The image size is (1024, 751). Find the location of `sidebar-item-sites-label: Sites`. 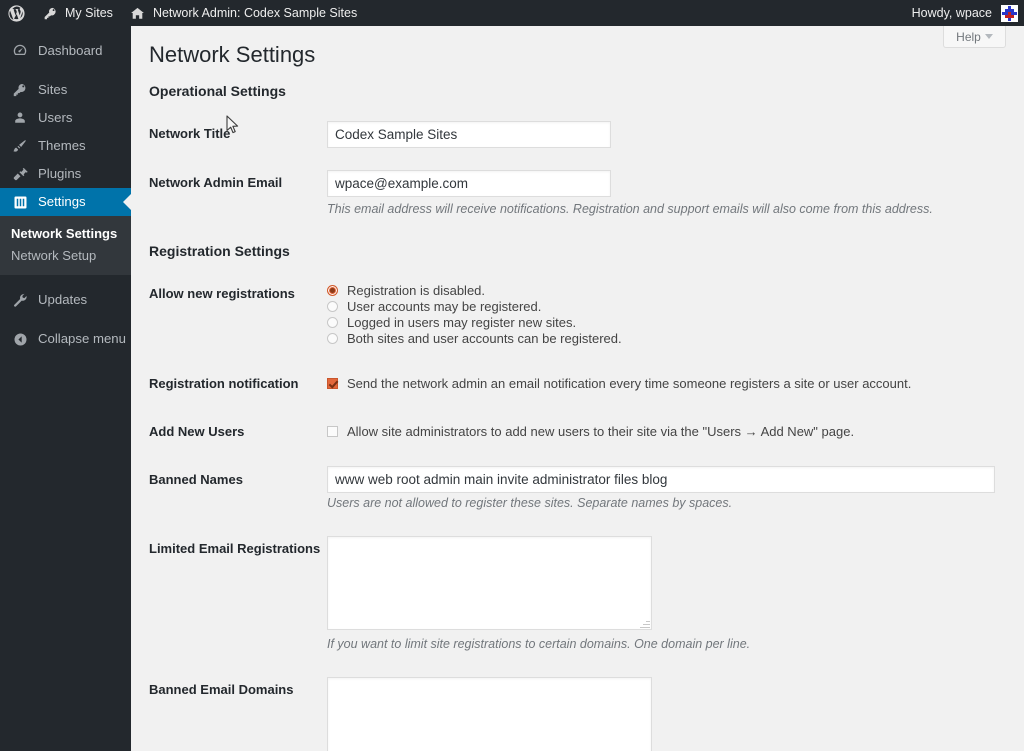

sidebar-item-sites-label: Sites is located at coordinates (53, 90).